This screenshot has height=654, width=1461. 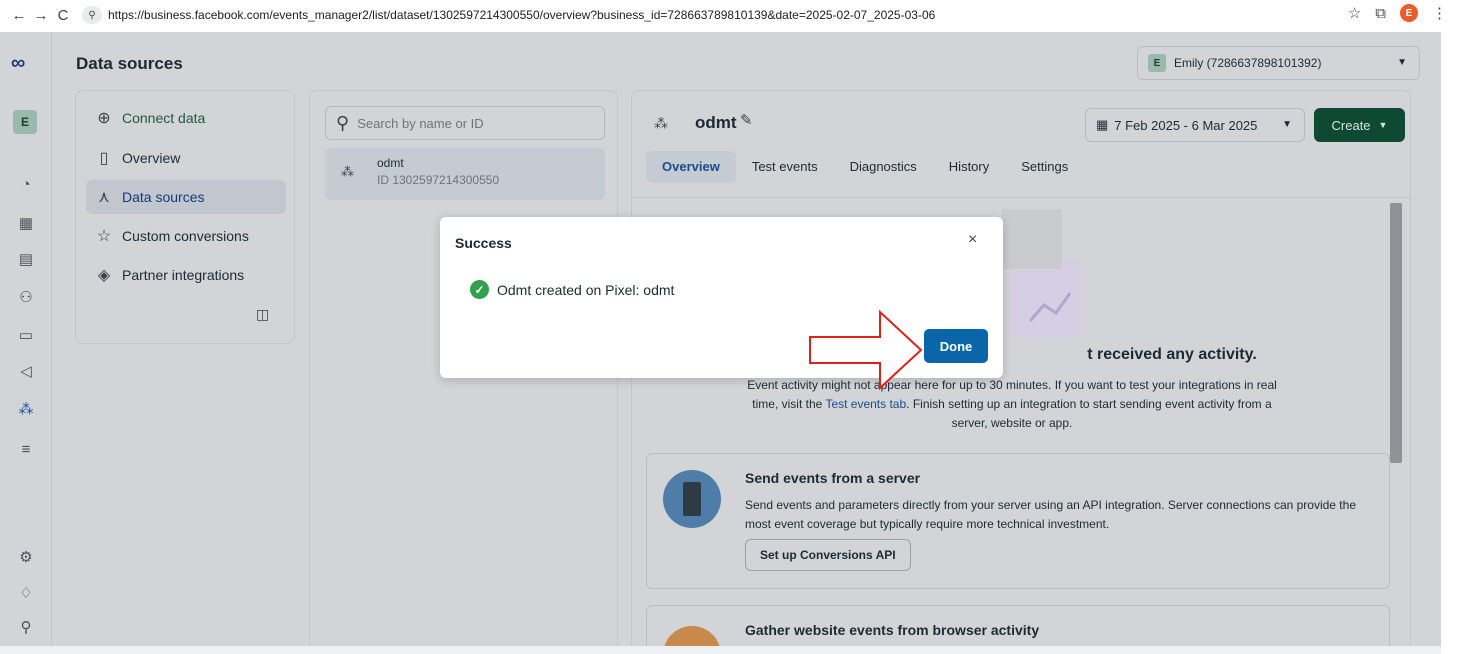 I want to click on plus-circle-icon: ⊕, so click(x=104, y=118).